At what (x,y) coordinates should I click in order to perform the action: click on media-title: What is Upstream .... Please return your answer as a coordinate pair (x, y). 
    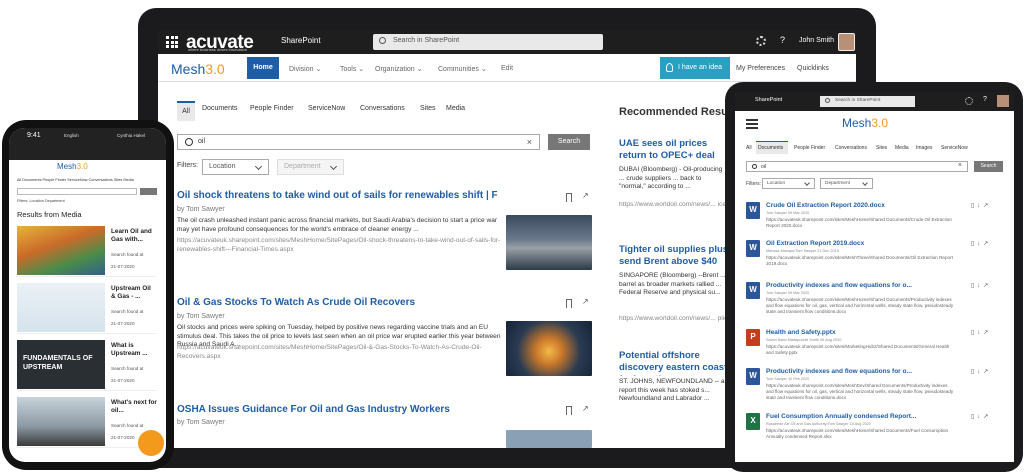
    Looking at the image, I should click on (134, 349).